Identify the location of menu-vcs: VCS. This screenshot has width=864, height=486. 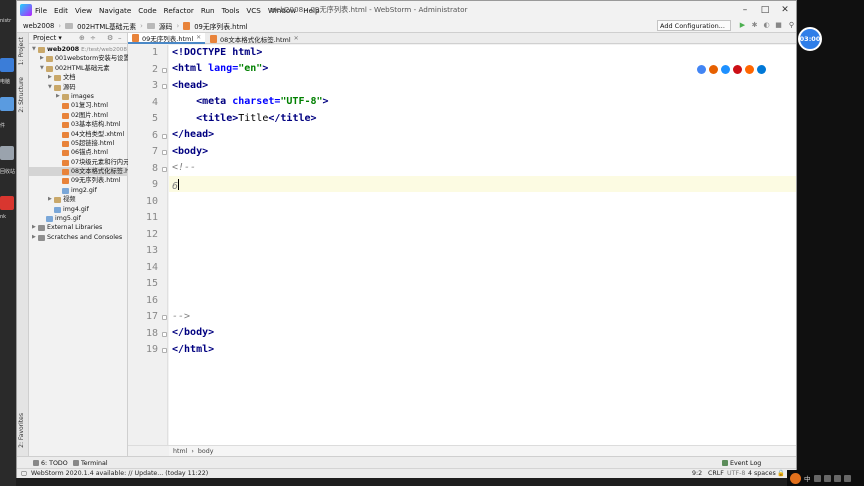
(253, 10).